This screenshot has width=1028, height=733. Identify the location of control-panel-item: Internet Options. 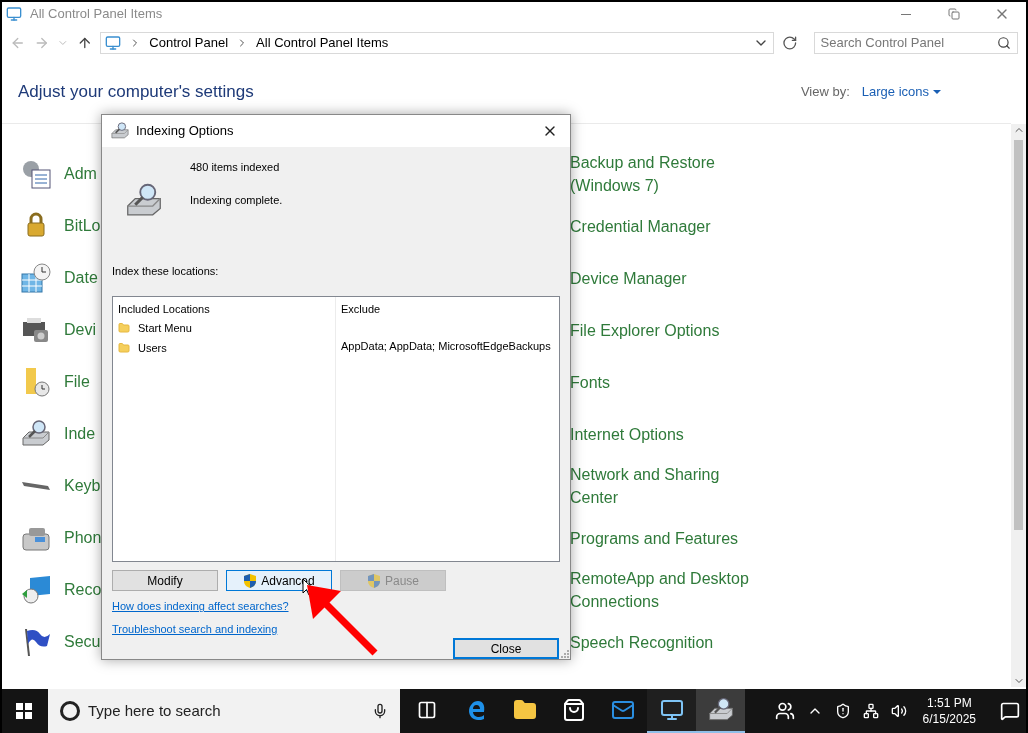
(627, 434).